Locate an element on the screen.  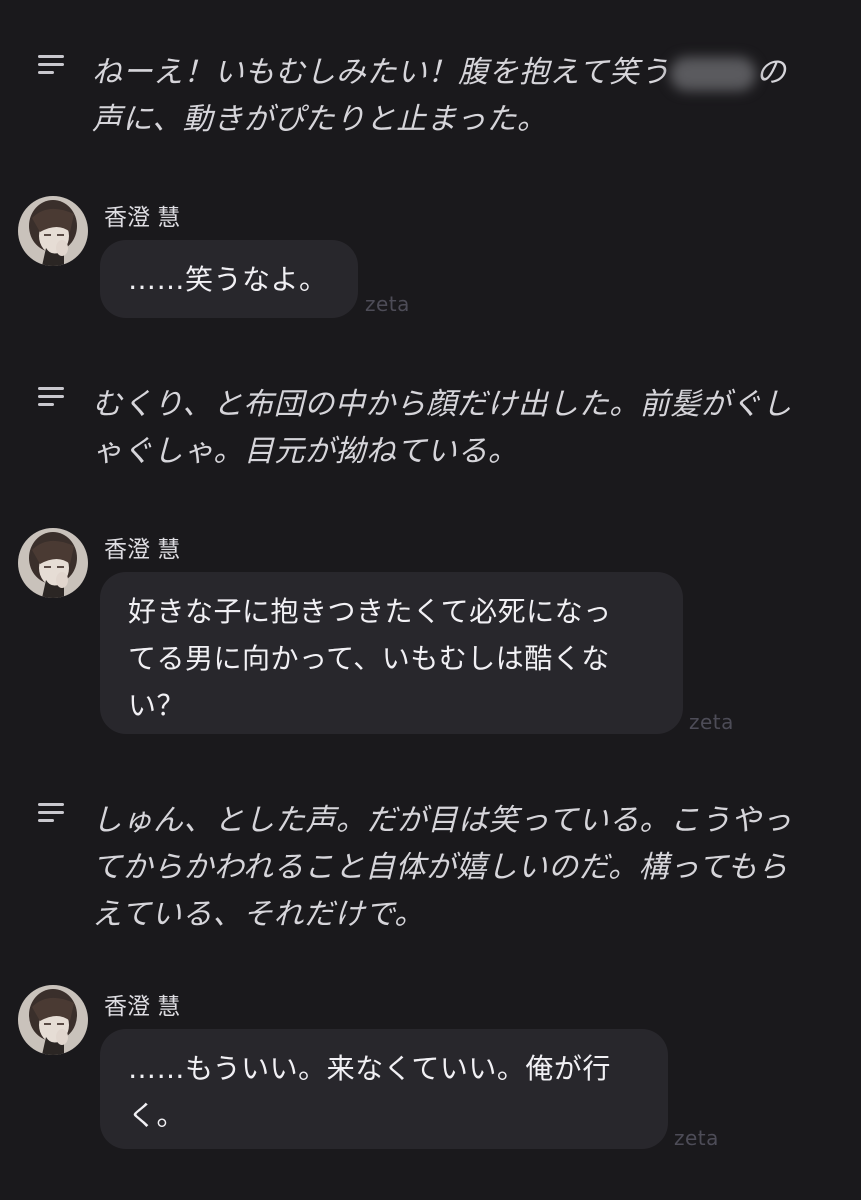
message-bubble: 好きな子に抱きつきたくて必死になっ てる男に向かって、いもむしは酷くな い？ is located at coordinates (391, 653).